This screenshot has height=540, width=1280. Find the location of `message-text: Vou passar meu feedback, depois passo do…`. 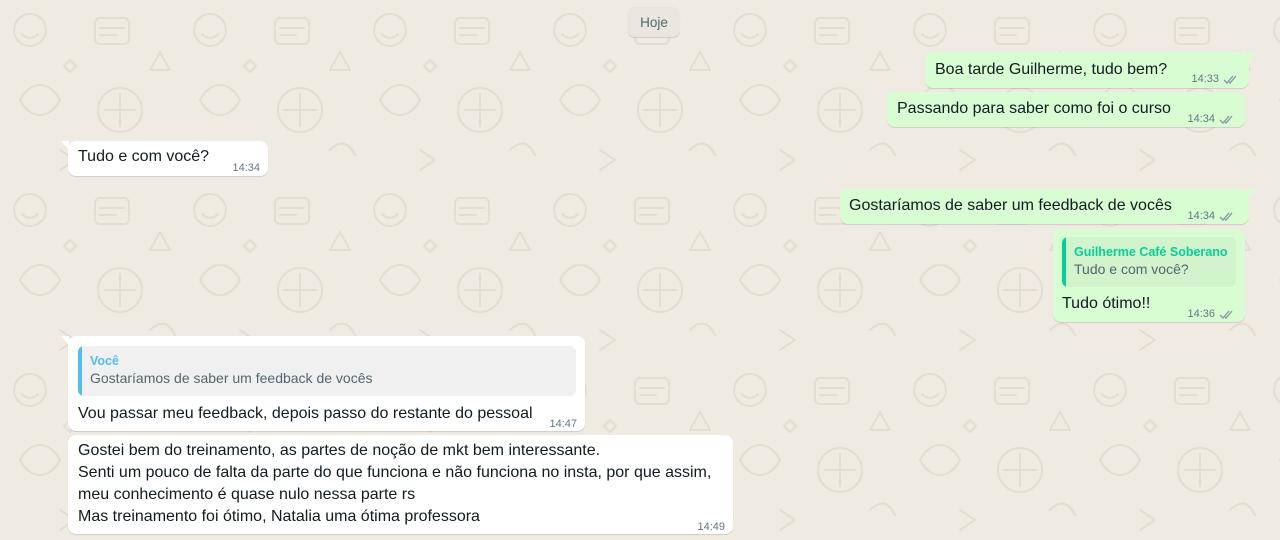

message-text: Vou passar meu feedback, depois passo do… is located at coordinates (305, 413).